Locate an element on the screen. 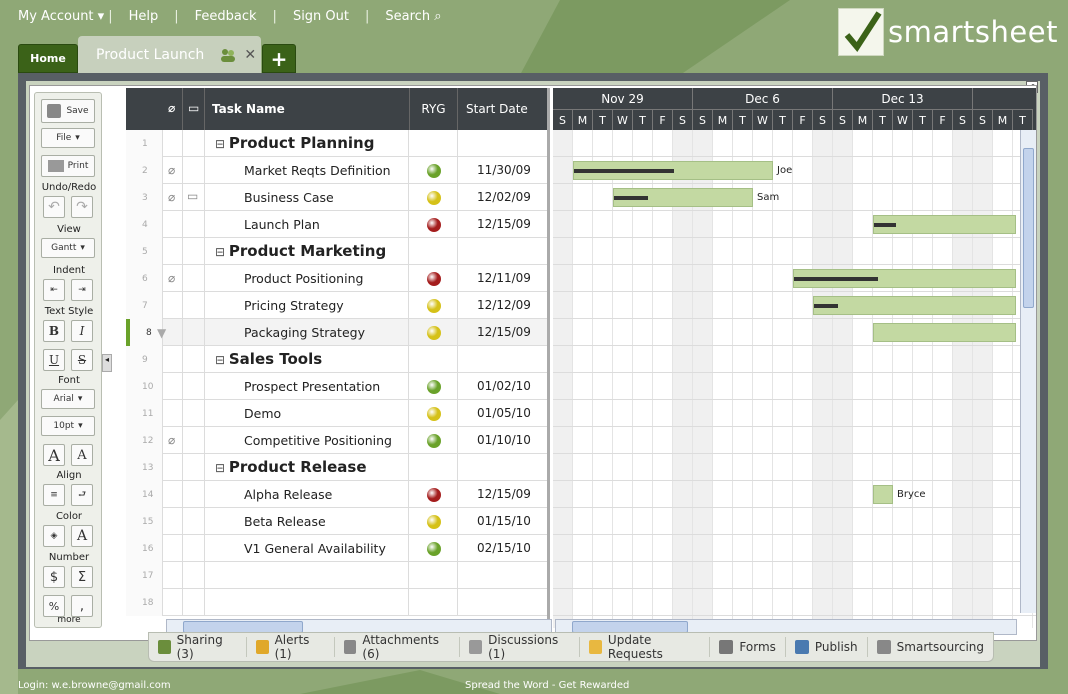  undo-button: ↶ is located at coordinates (54, 207).